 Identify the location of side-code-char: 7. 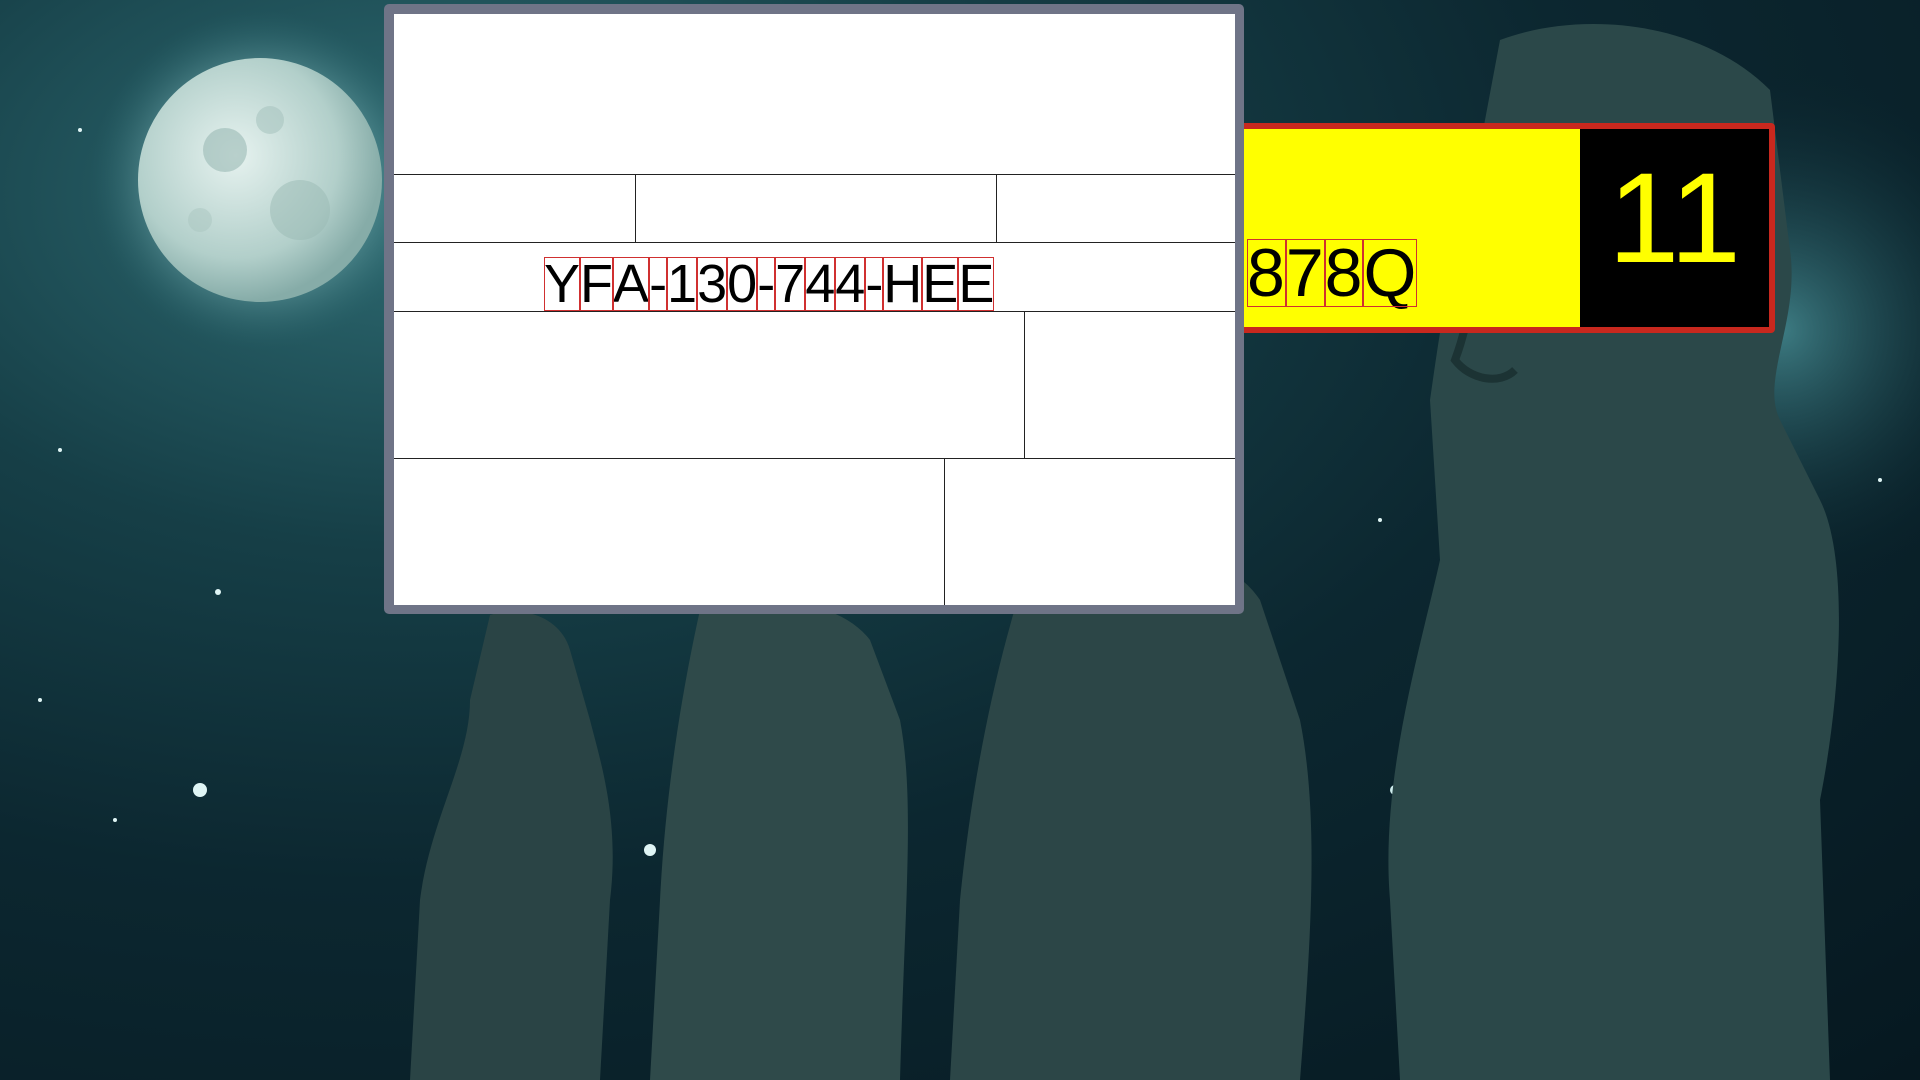
(1305, 273).